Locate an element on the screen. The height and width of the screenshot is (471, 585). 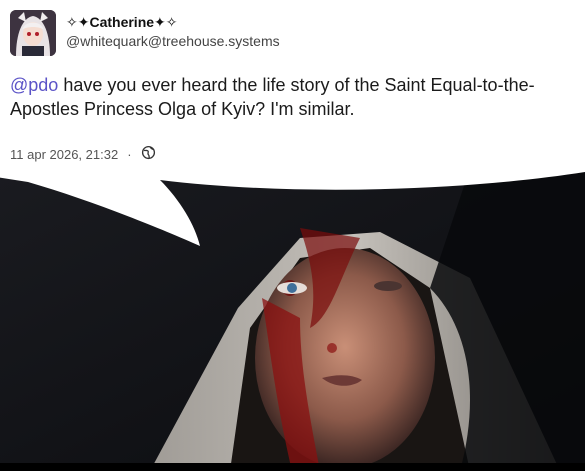
avatar is located at coordinates (33, 33).